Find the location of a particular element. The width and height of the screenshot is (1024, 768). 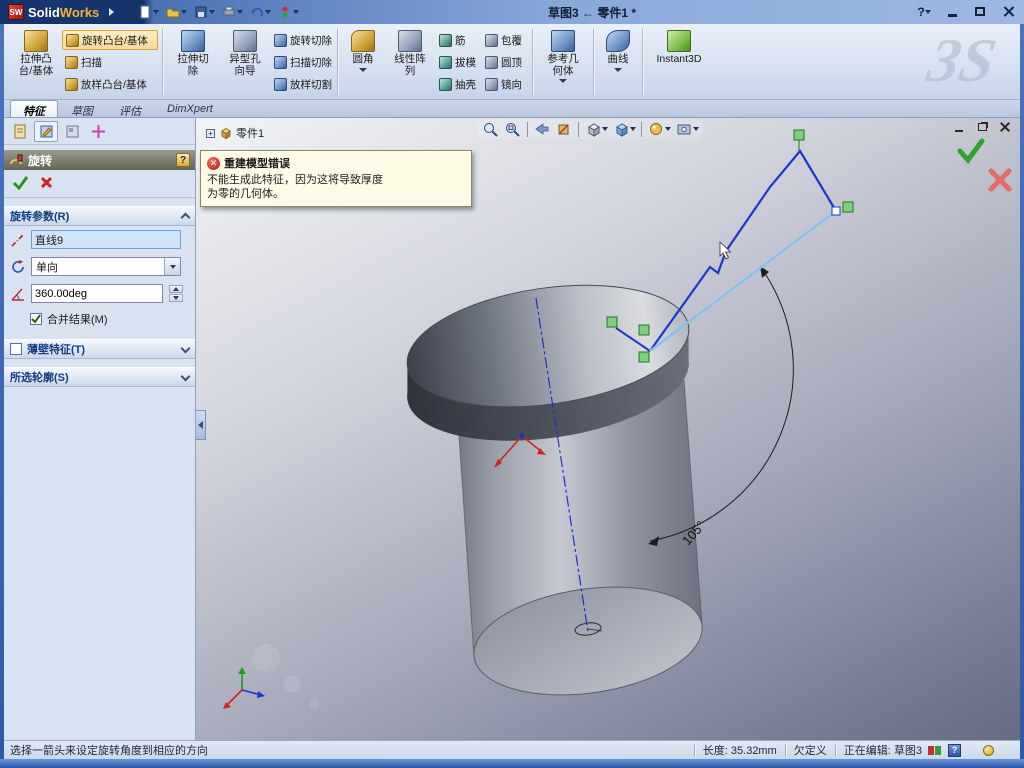

feature-manager-tab is located at coordinates (20, 131).